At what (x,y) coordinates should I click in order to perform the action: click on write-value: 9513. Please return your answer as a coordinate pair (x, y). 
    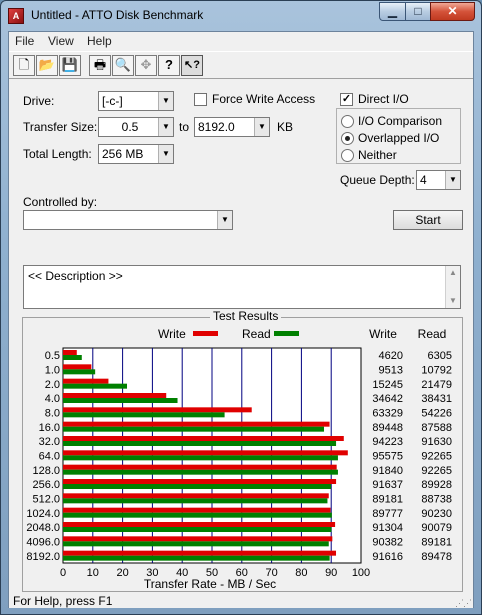
    Looking at the image, I should click on (391, 371).